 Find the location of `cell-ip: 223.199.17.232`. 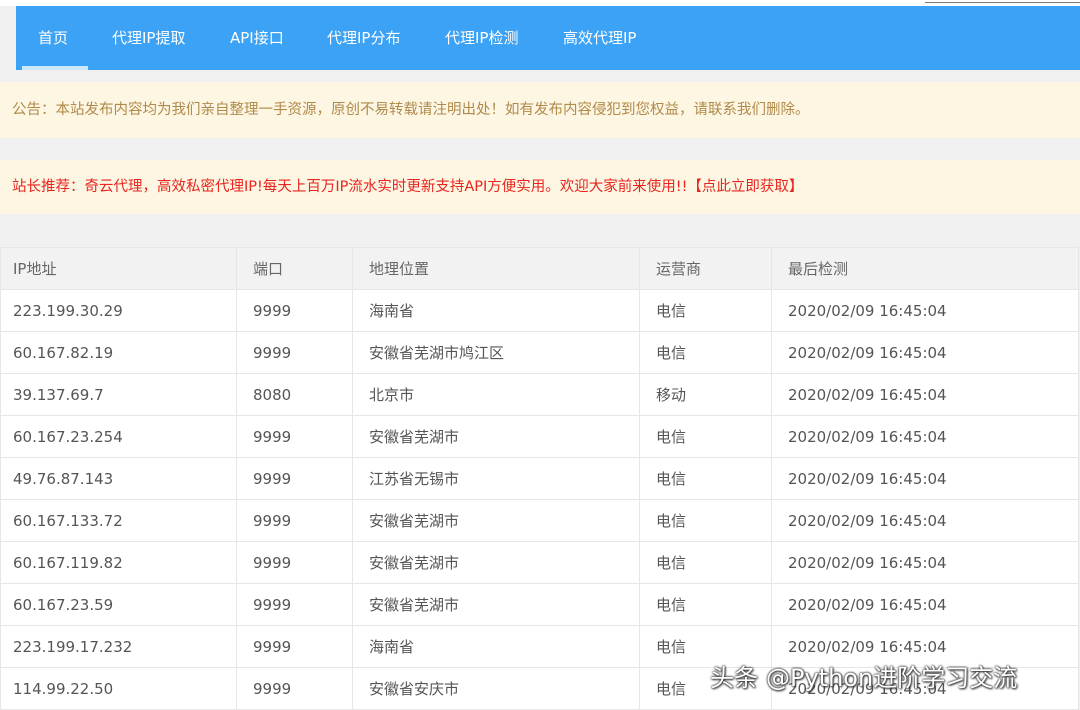

cell-ip: 223.199.17.232 is located at coordinates (118, 646).